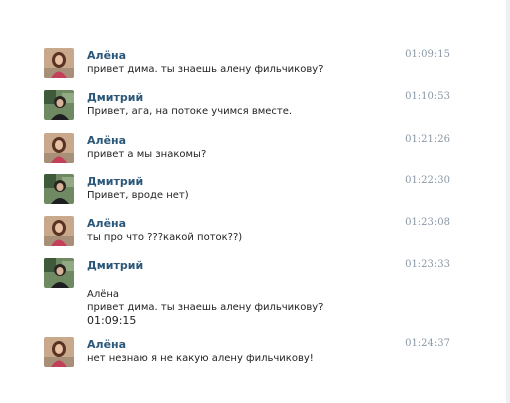 This screenshot has width=510, height=403. I want to click on message-time: 01:23:33, so click(427, 264).